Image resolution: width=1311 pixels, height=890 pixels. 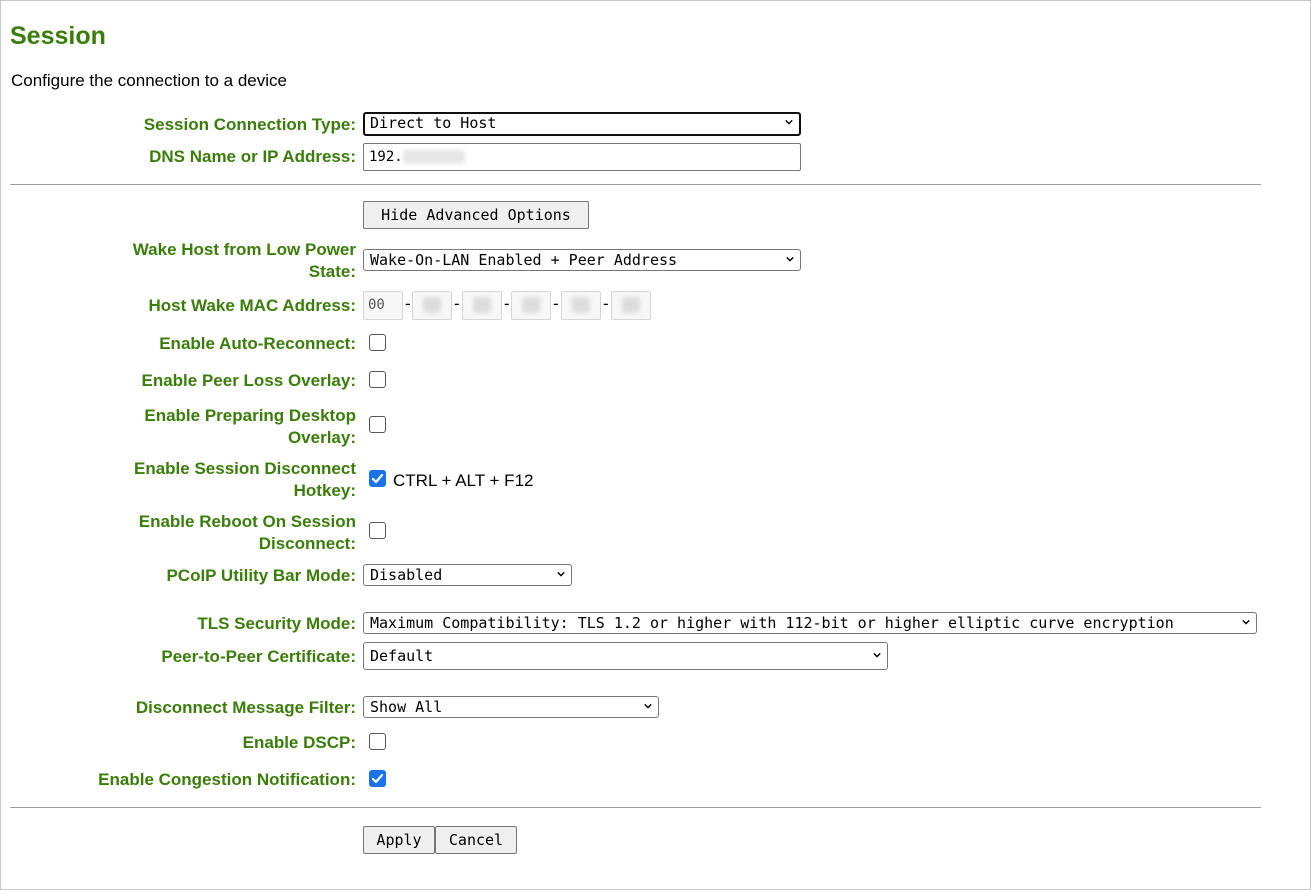 I want to click on p2p-certificate-select: Default, so click(x=625, y=656).